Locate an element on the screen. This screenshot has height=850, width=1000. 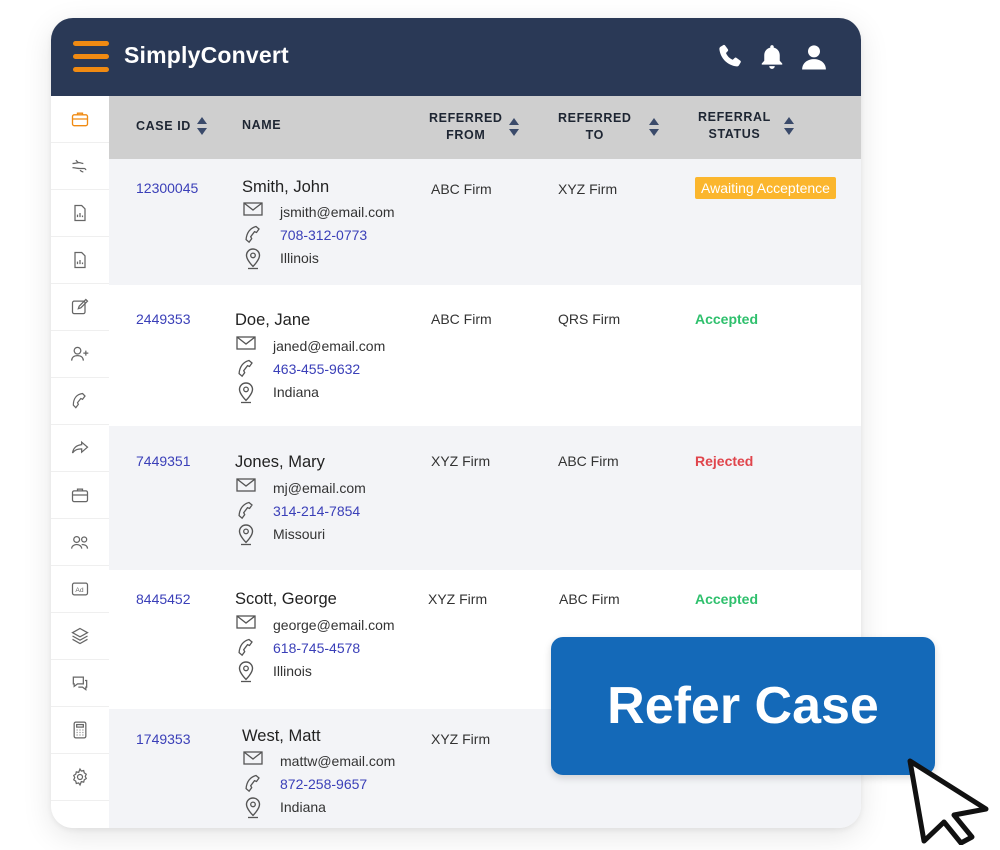
sidebar-item-cases is located at coordinates (80, 119).